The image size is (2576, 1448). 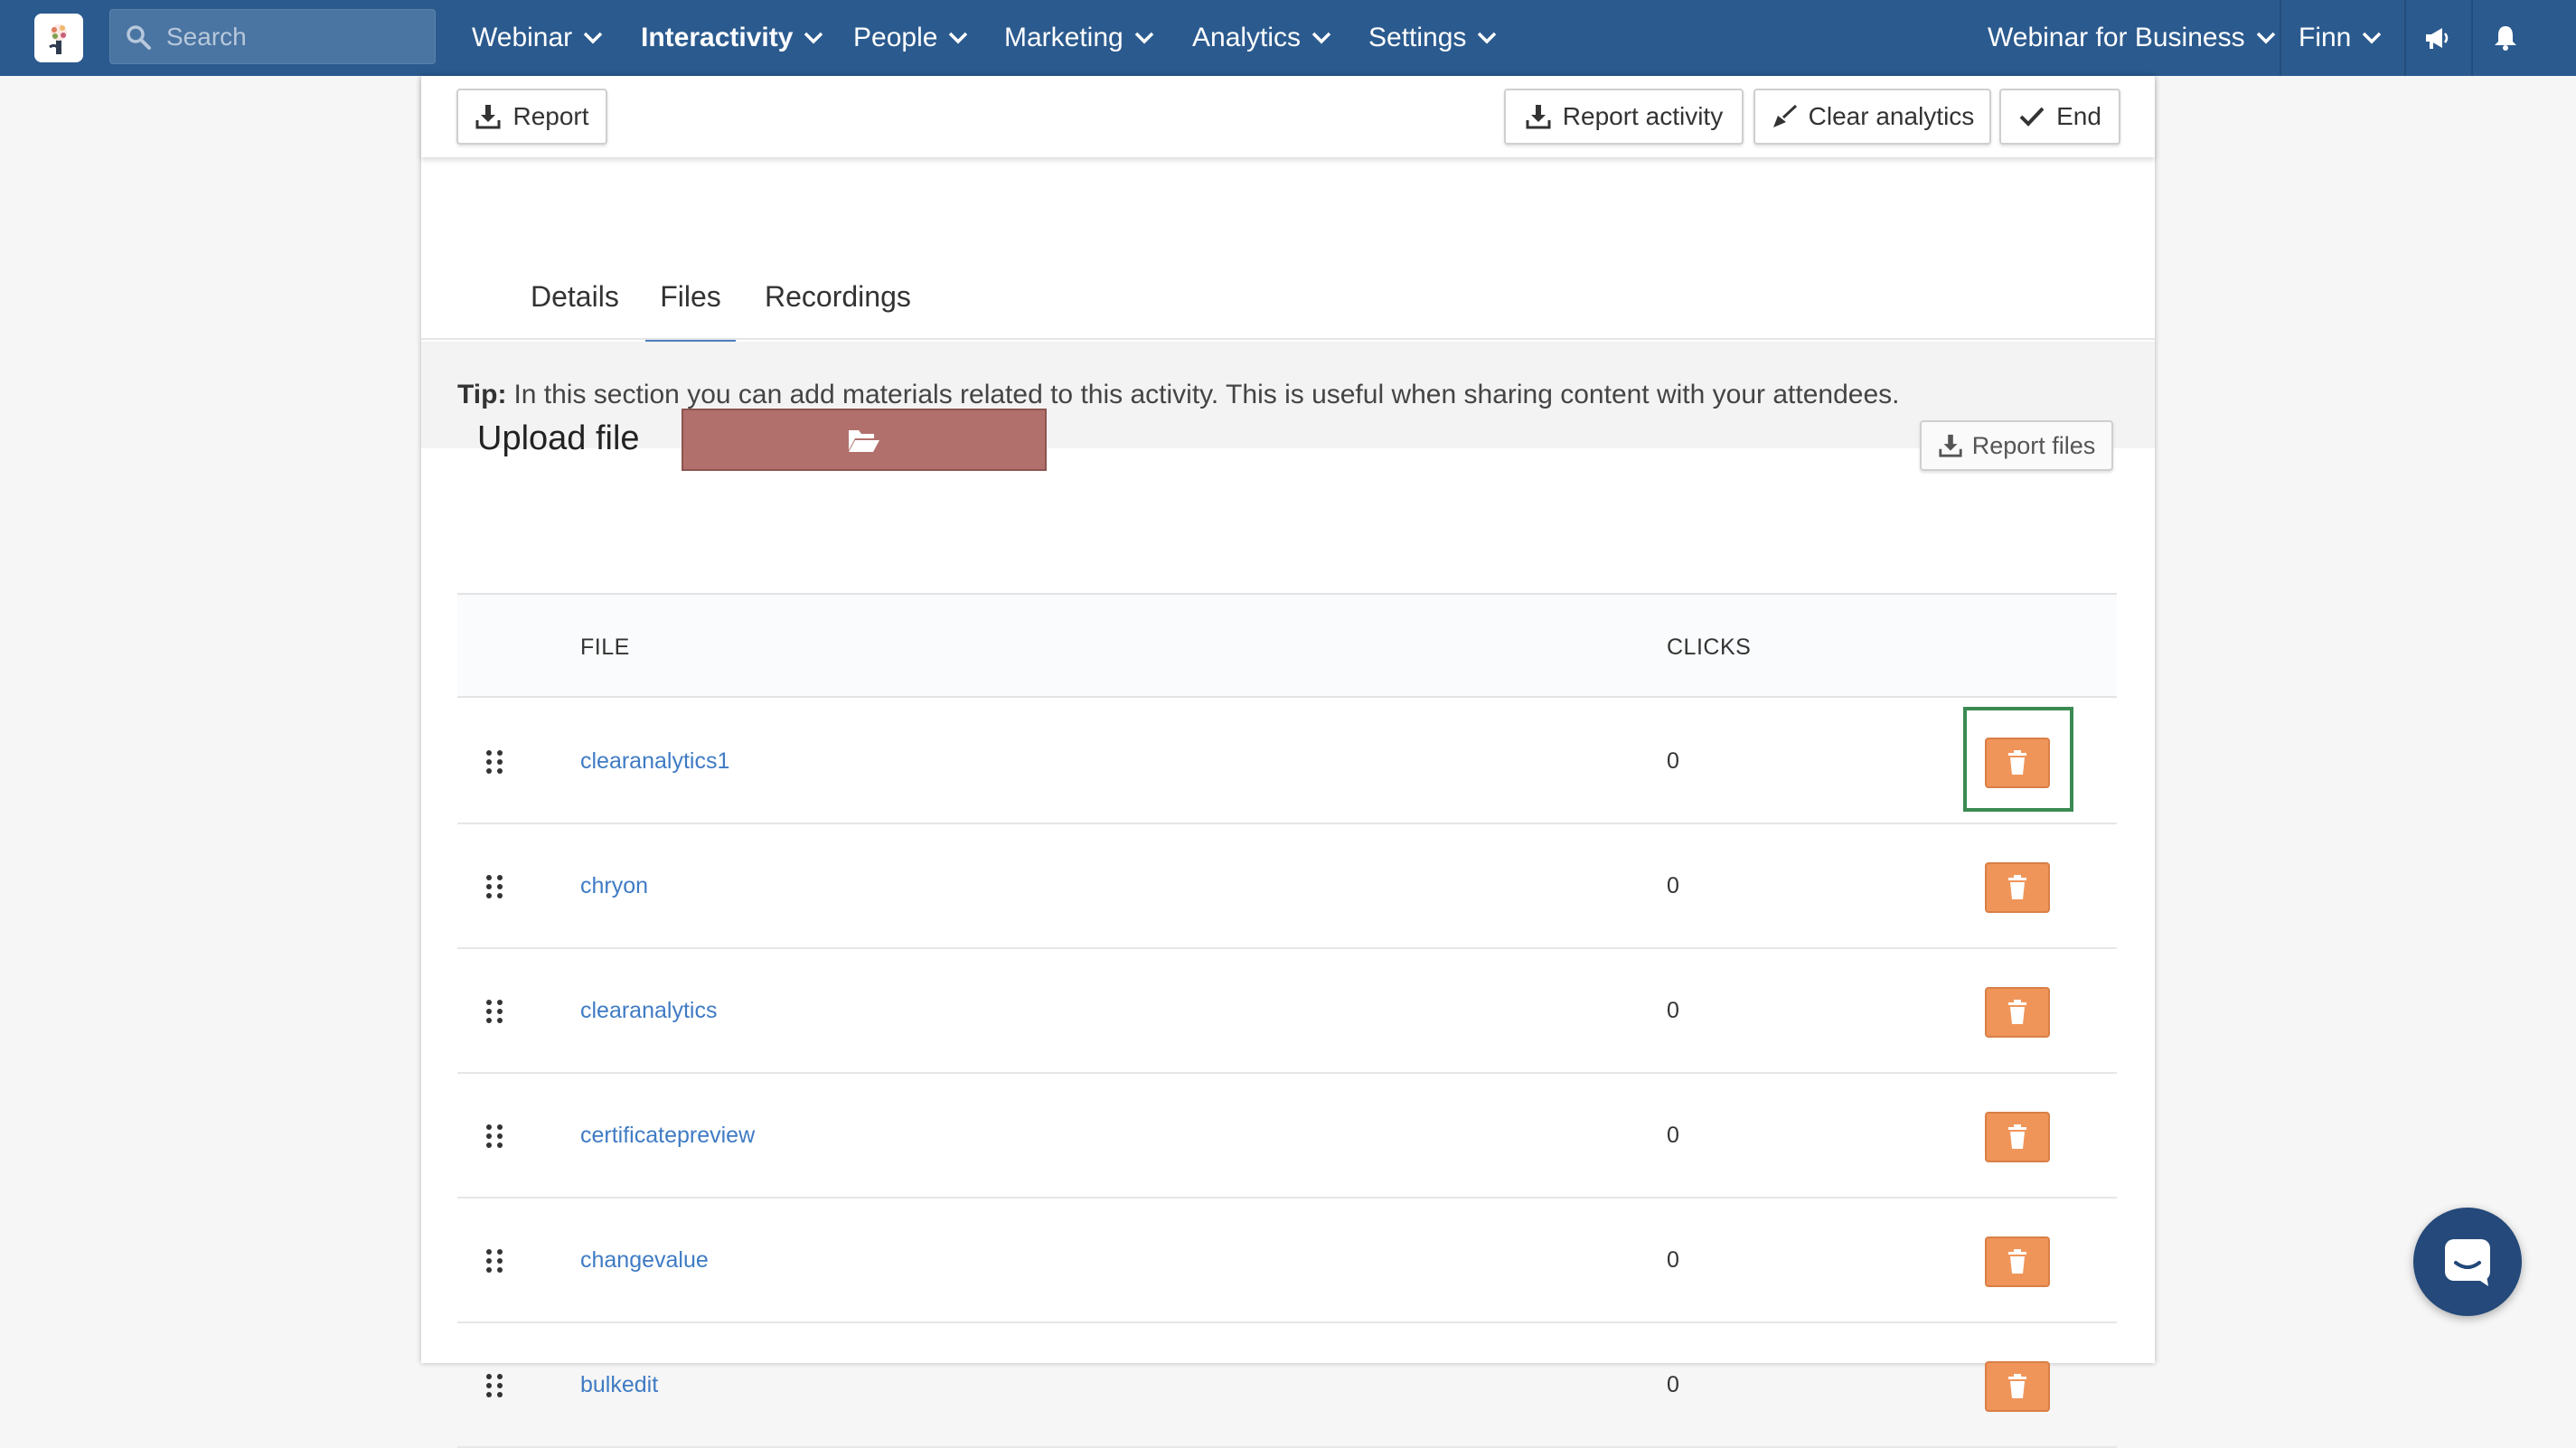 What do you see at coordinates (575, 296) in the screenshot?
I see `tab-details-label: Details` at bounding box center [575, 296].